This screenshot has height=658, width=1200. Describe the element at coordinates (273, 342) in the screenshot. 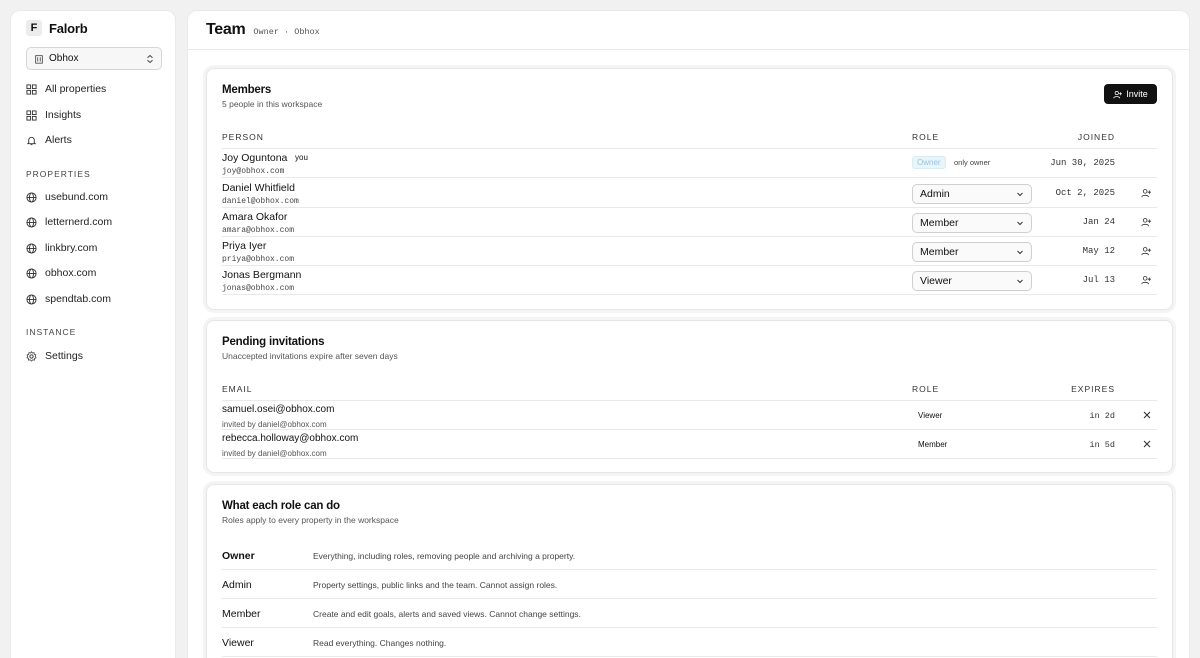

I see `pending-title: Pending invitations` at that location.